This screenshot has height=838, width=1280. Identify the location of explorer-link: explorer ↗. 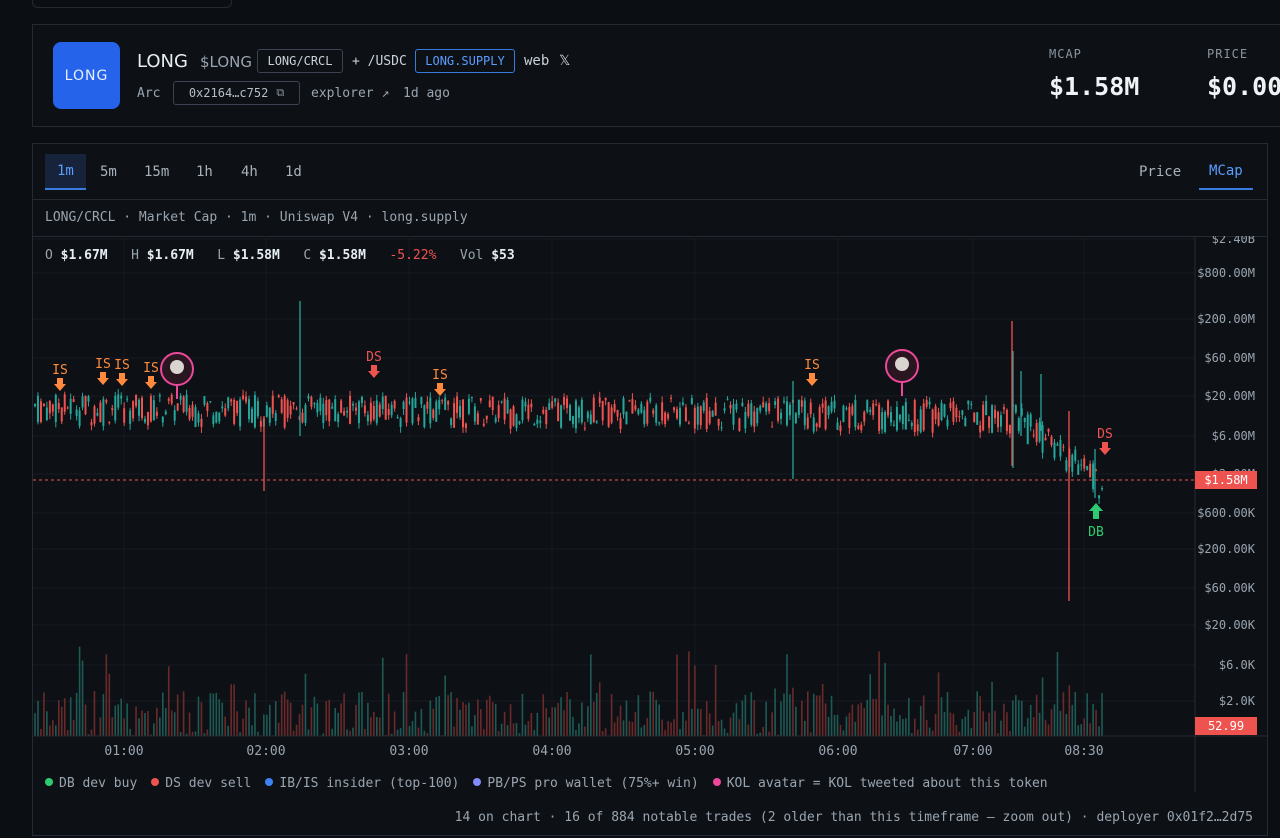
(350, 93).